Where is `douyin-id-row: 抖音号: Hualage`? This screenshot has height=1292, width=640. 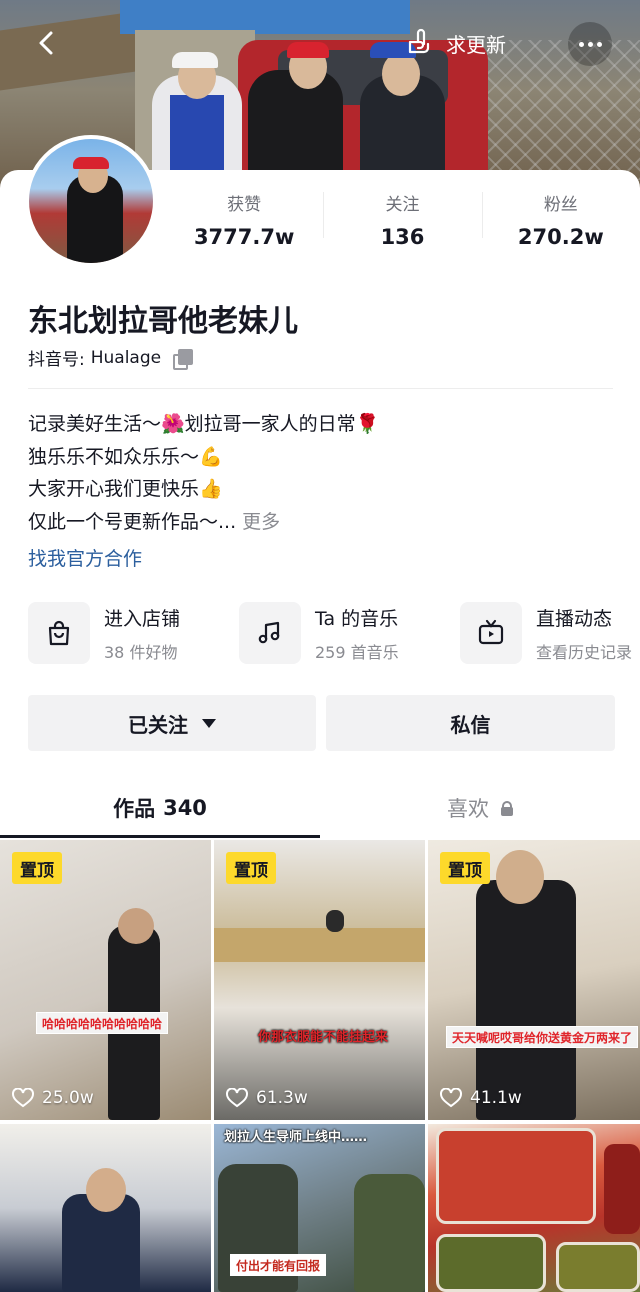
douyin-id-row: 抖音号: Hualage is located at coordinates (111, 357).